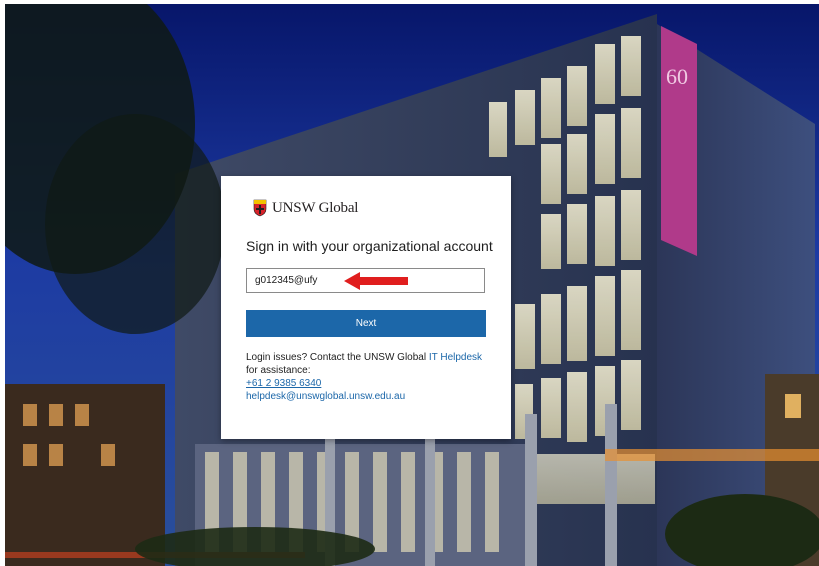  I want to click on logo-text: UNSW Global, so click(315, 207).